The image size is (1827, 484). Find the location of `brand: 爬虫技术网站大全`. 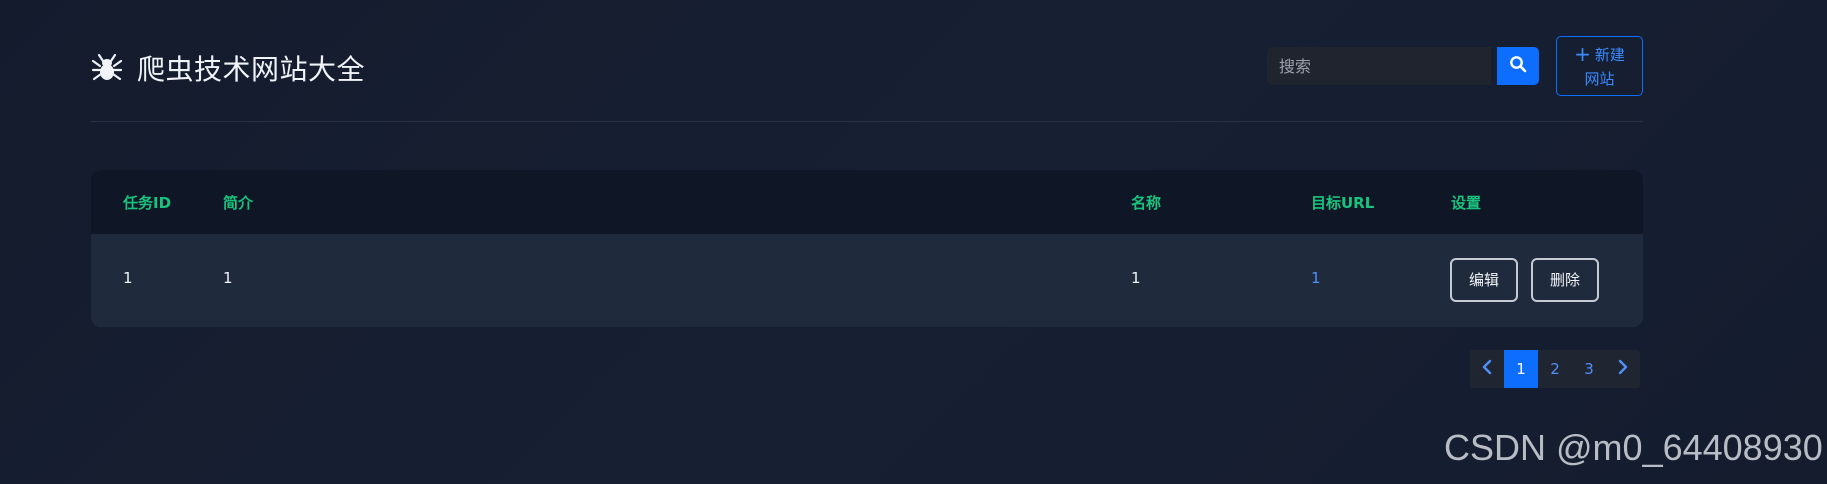

brand: 爬虫技术网站大全 is located at coordinates (228, 68).